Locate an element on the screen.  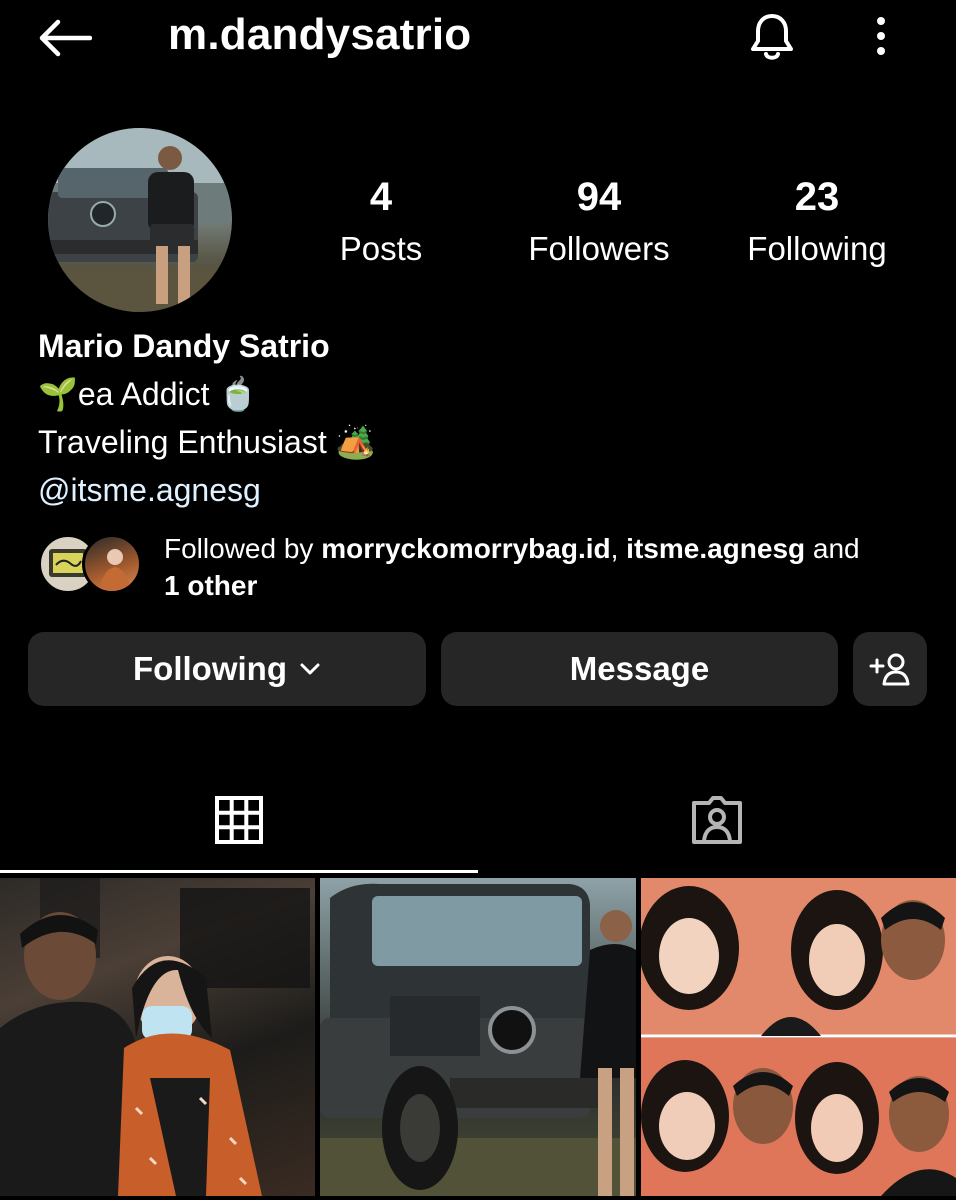
following-button: Following is located at coordinates (227, 669).